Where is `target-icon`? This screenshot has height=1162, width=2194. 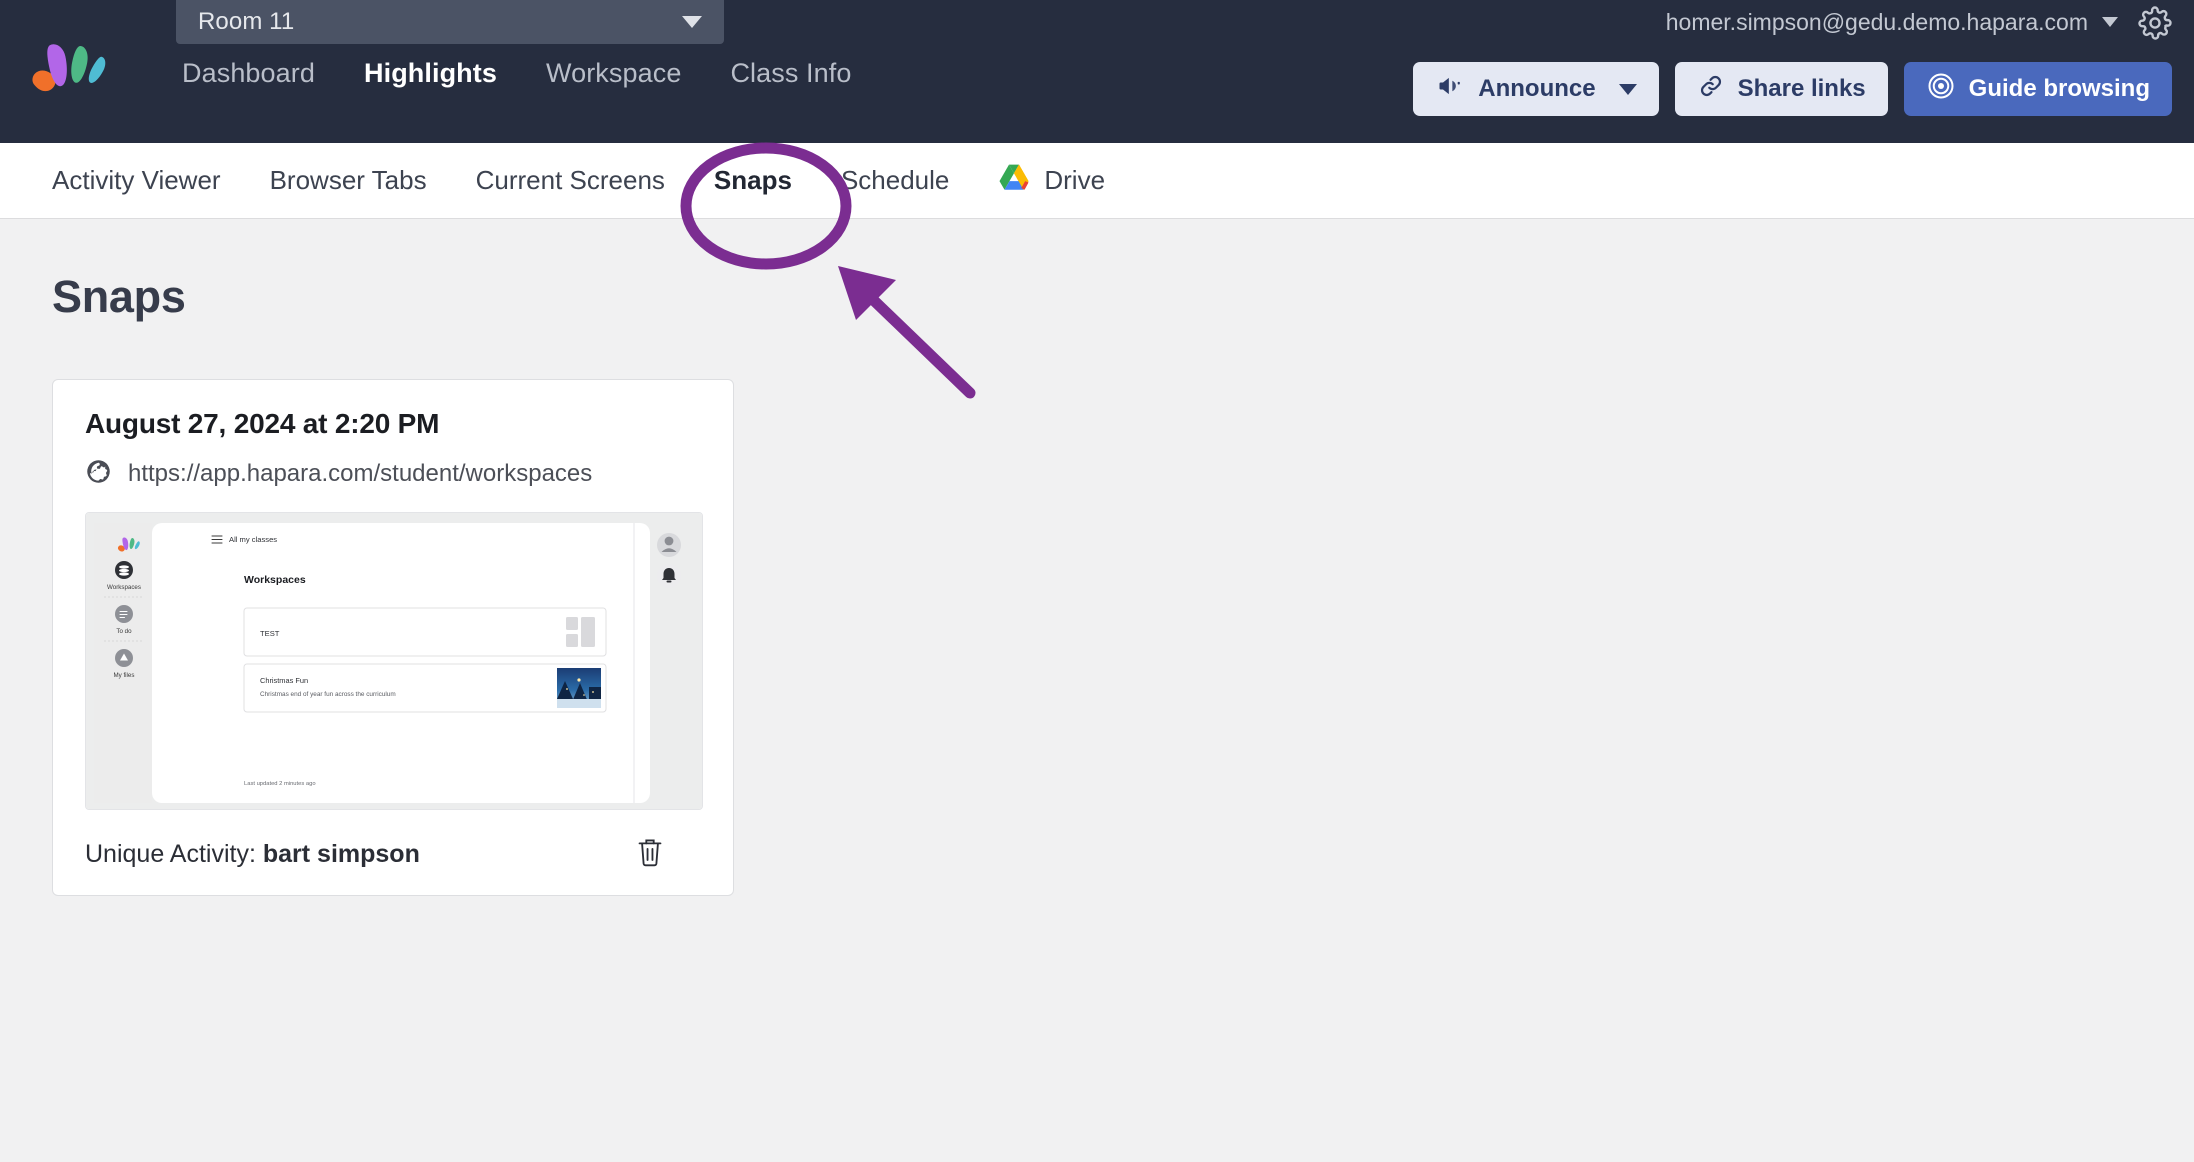 target-icon is located at coordinates (1941, 89).